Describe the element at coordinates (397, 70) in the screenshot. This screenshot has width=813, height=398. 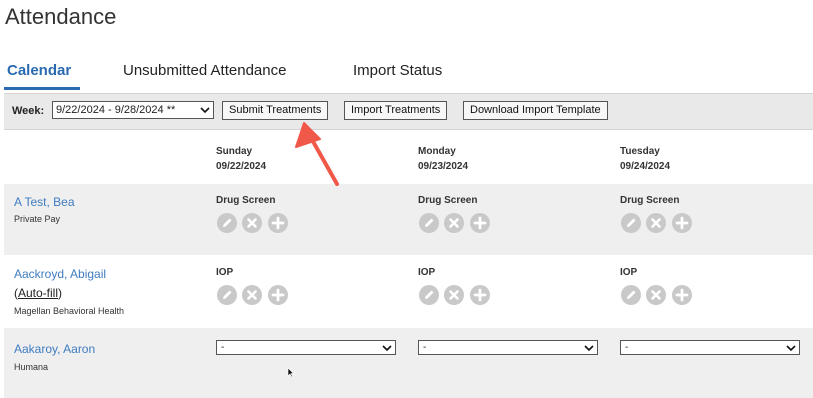
I see `tab-import-status: Import Status` at that location.